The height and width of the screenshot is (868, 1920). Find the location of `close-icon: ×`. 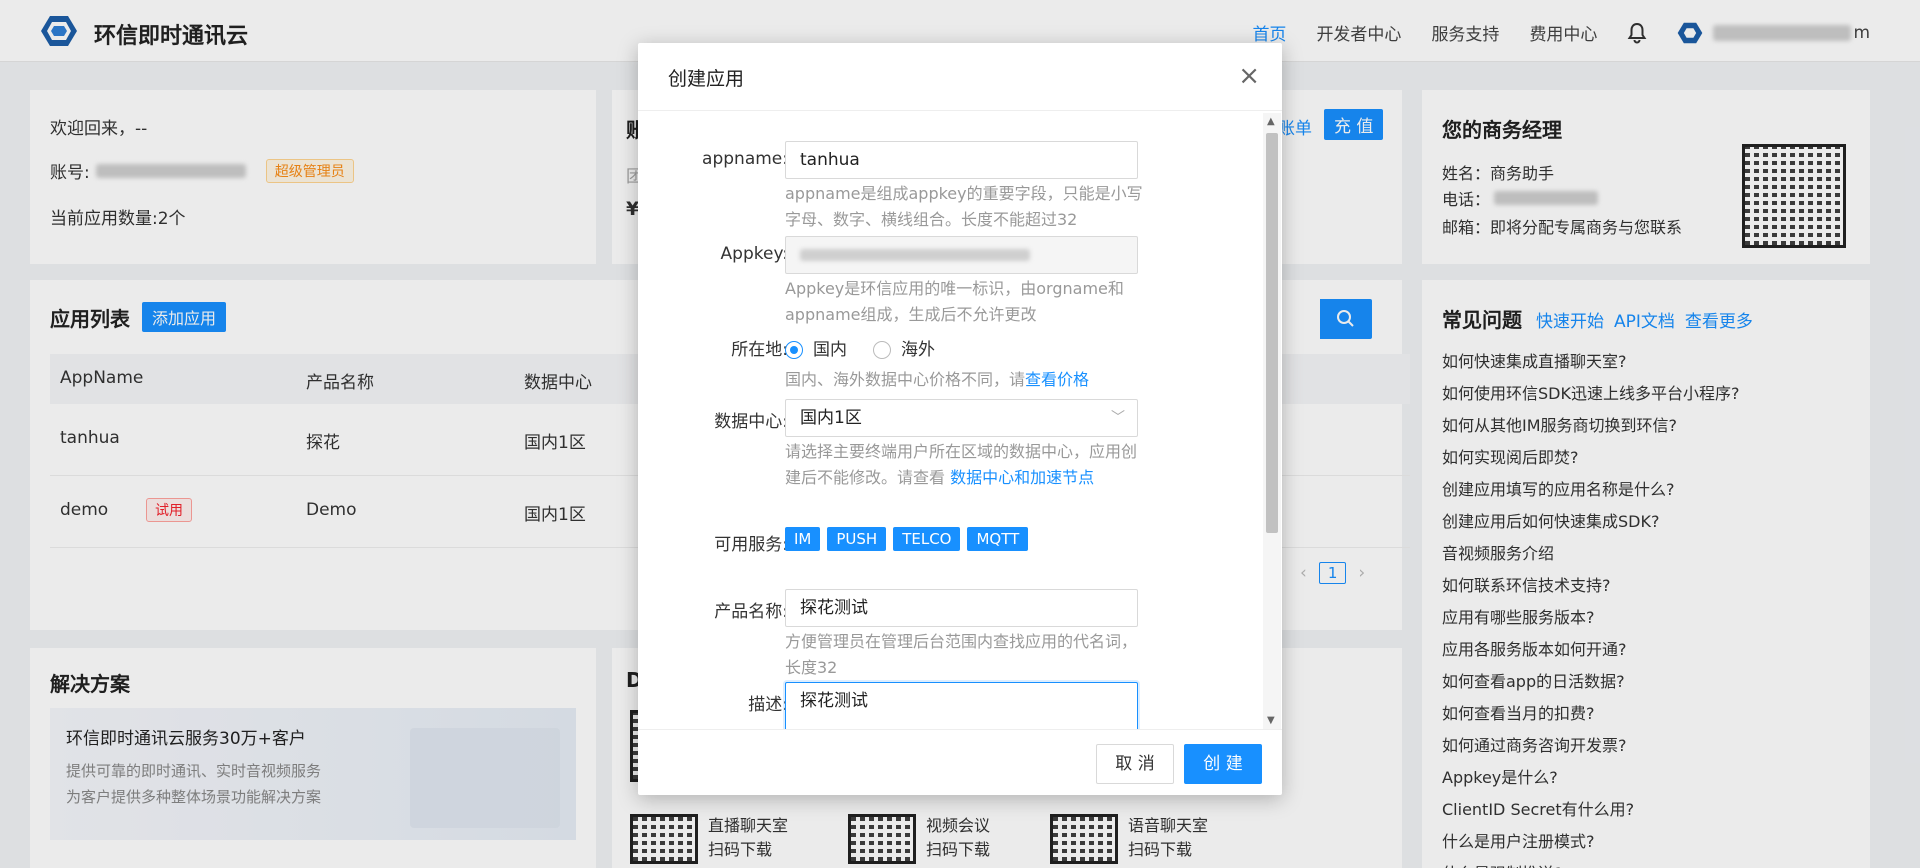

close-icon: × is located at coordinates (1249, 76).